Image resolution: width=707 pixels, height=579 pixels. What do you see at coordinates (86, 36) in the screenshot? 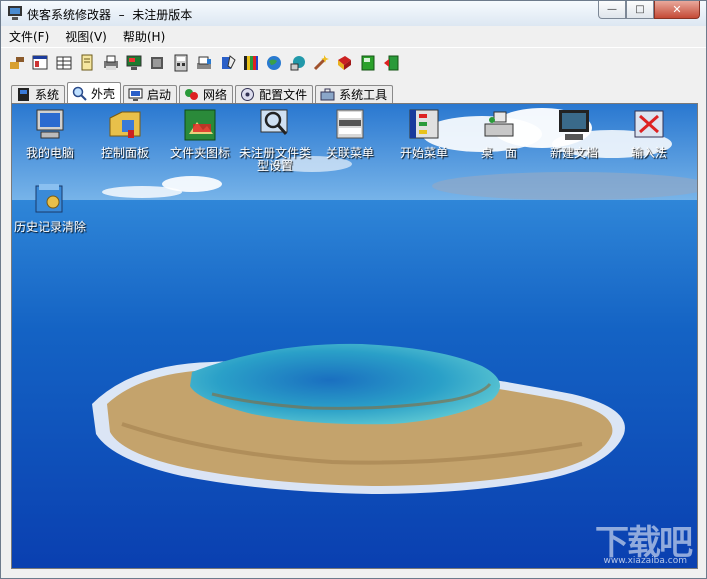
I see `menu-view: 视图(V)` at bounding box center [86, 36].